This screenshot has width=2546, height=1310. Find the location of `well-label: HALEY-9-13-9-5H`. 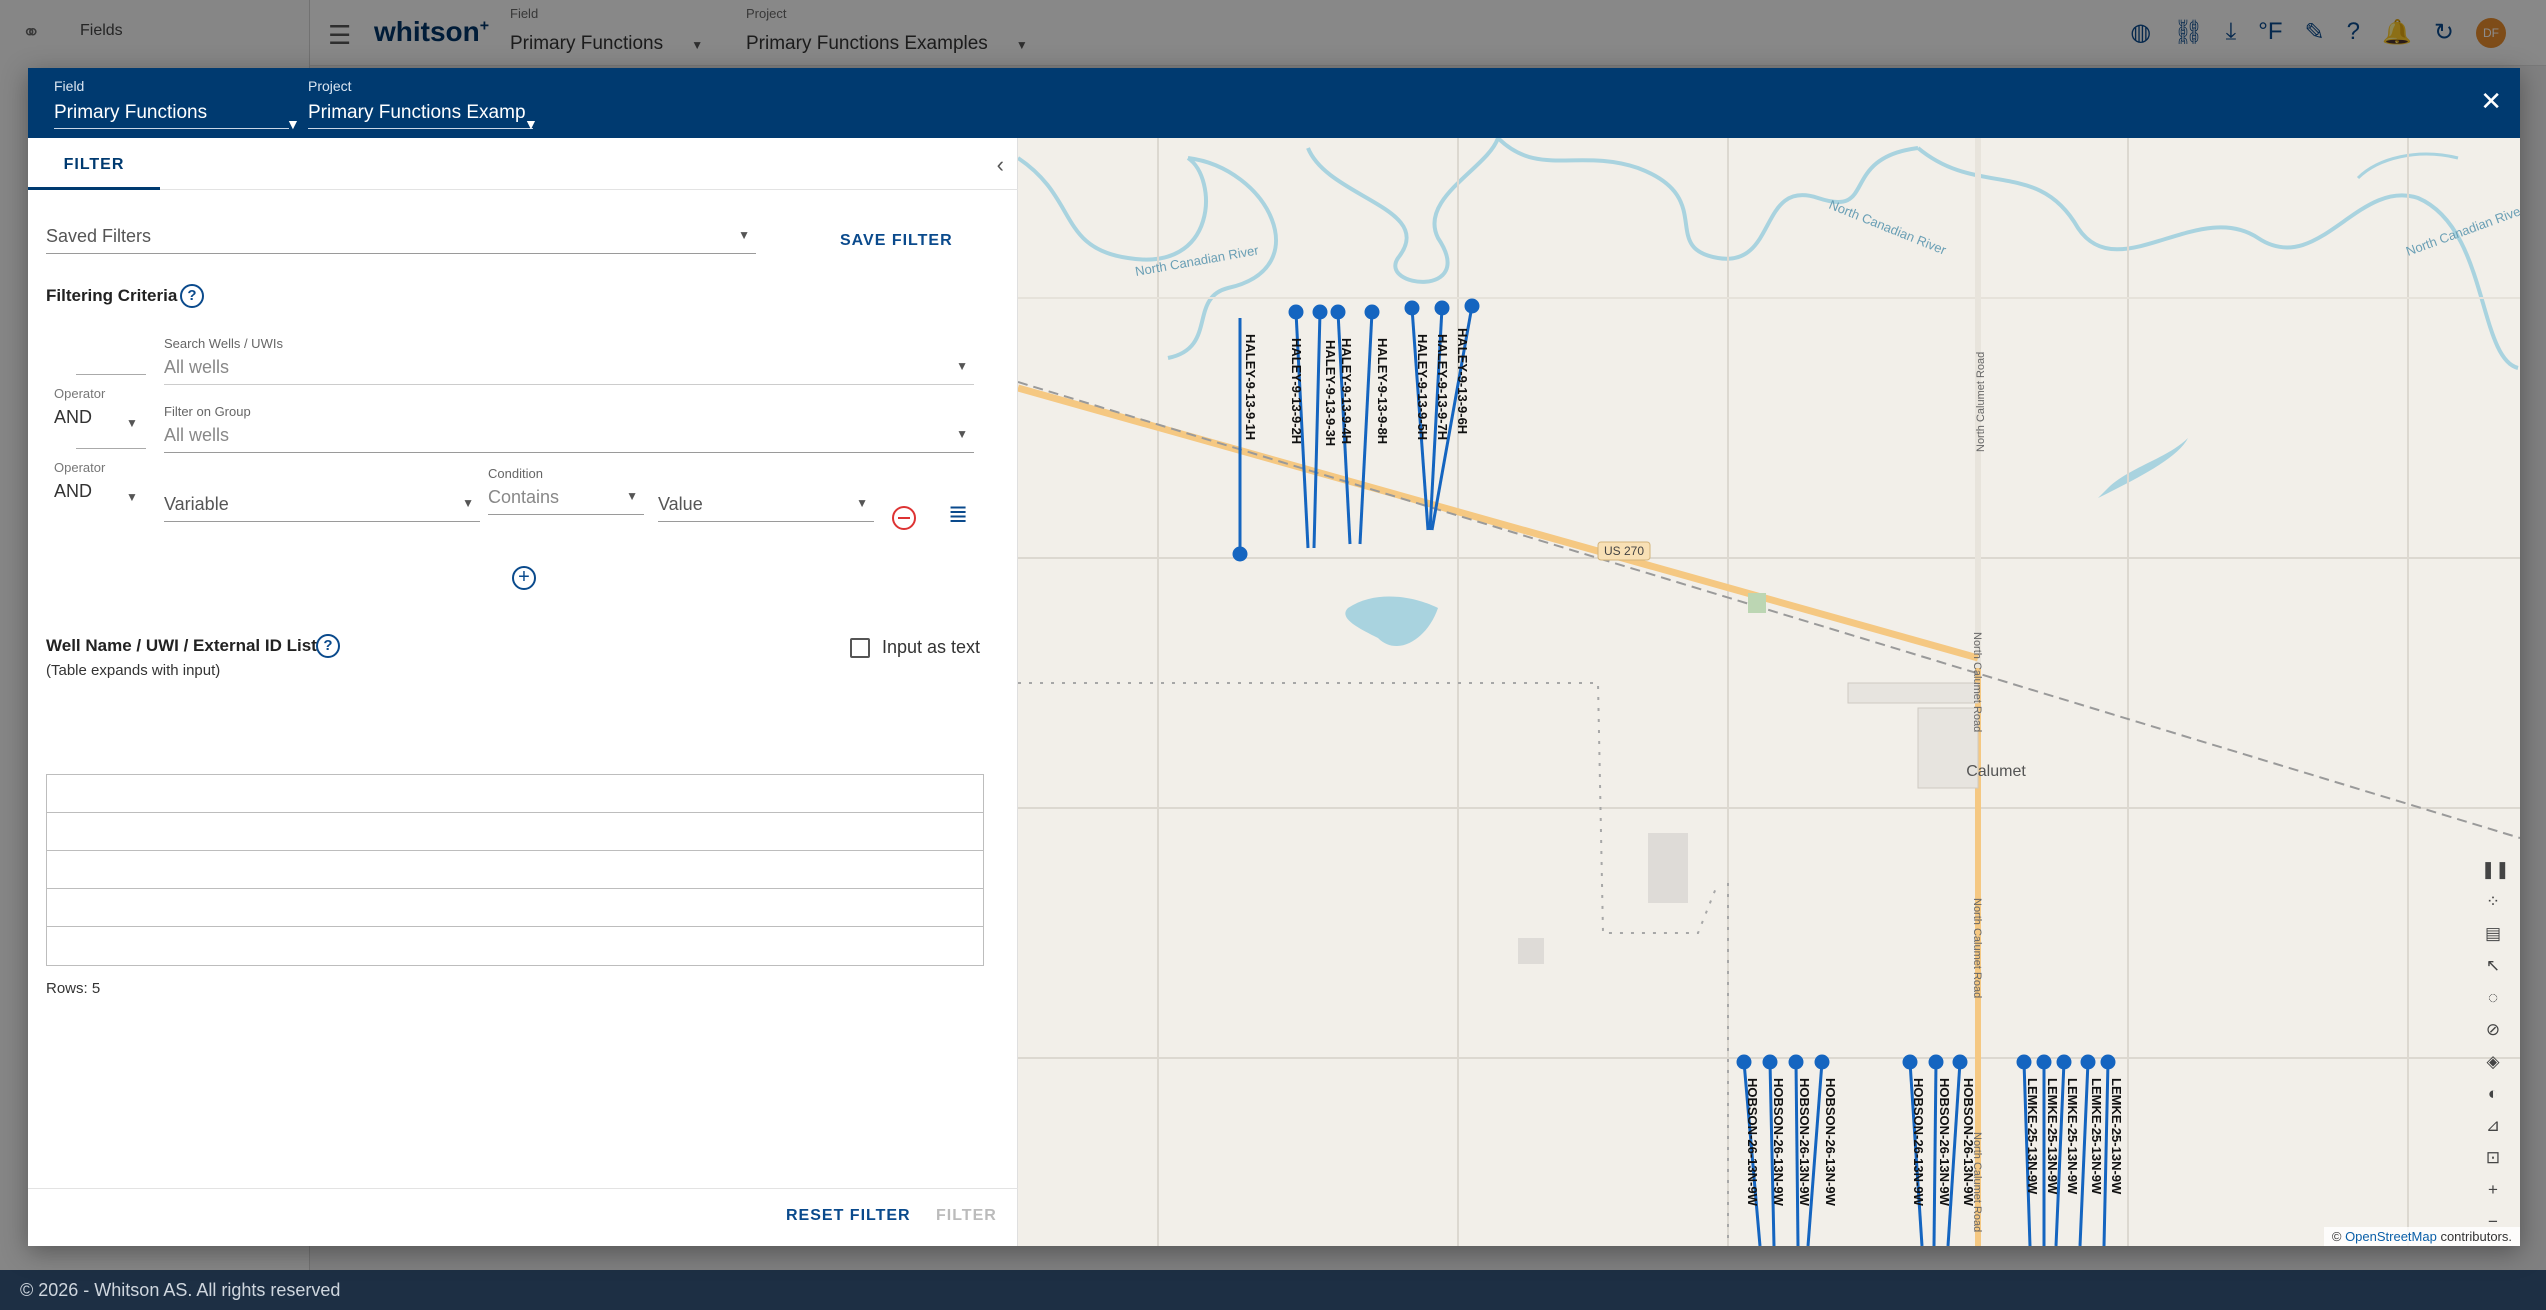

well-label: HALEY-9-13-9-5H is located at coordinates (1422, 387).